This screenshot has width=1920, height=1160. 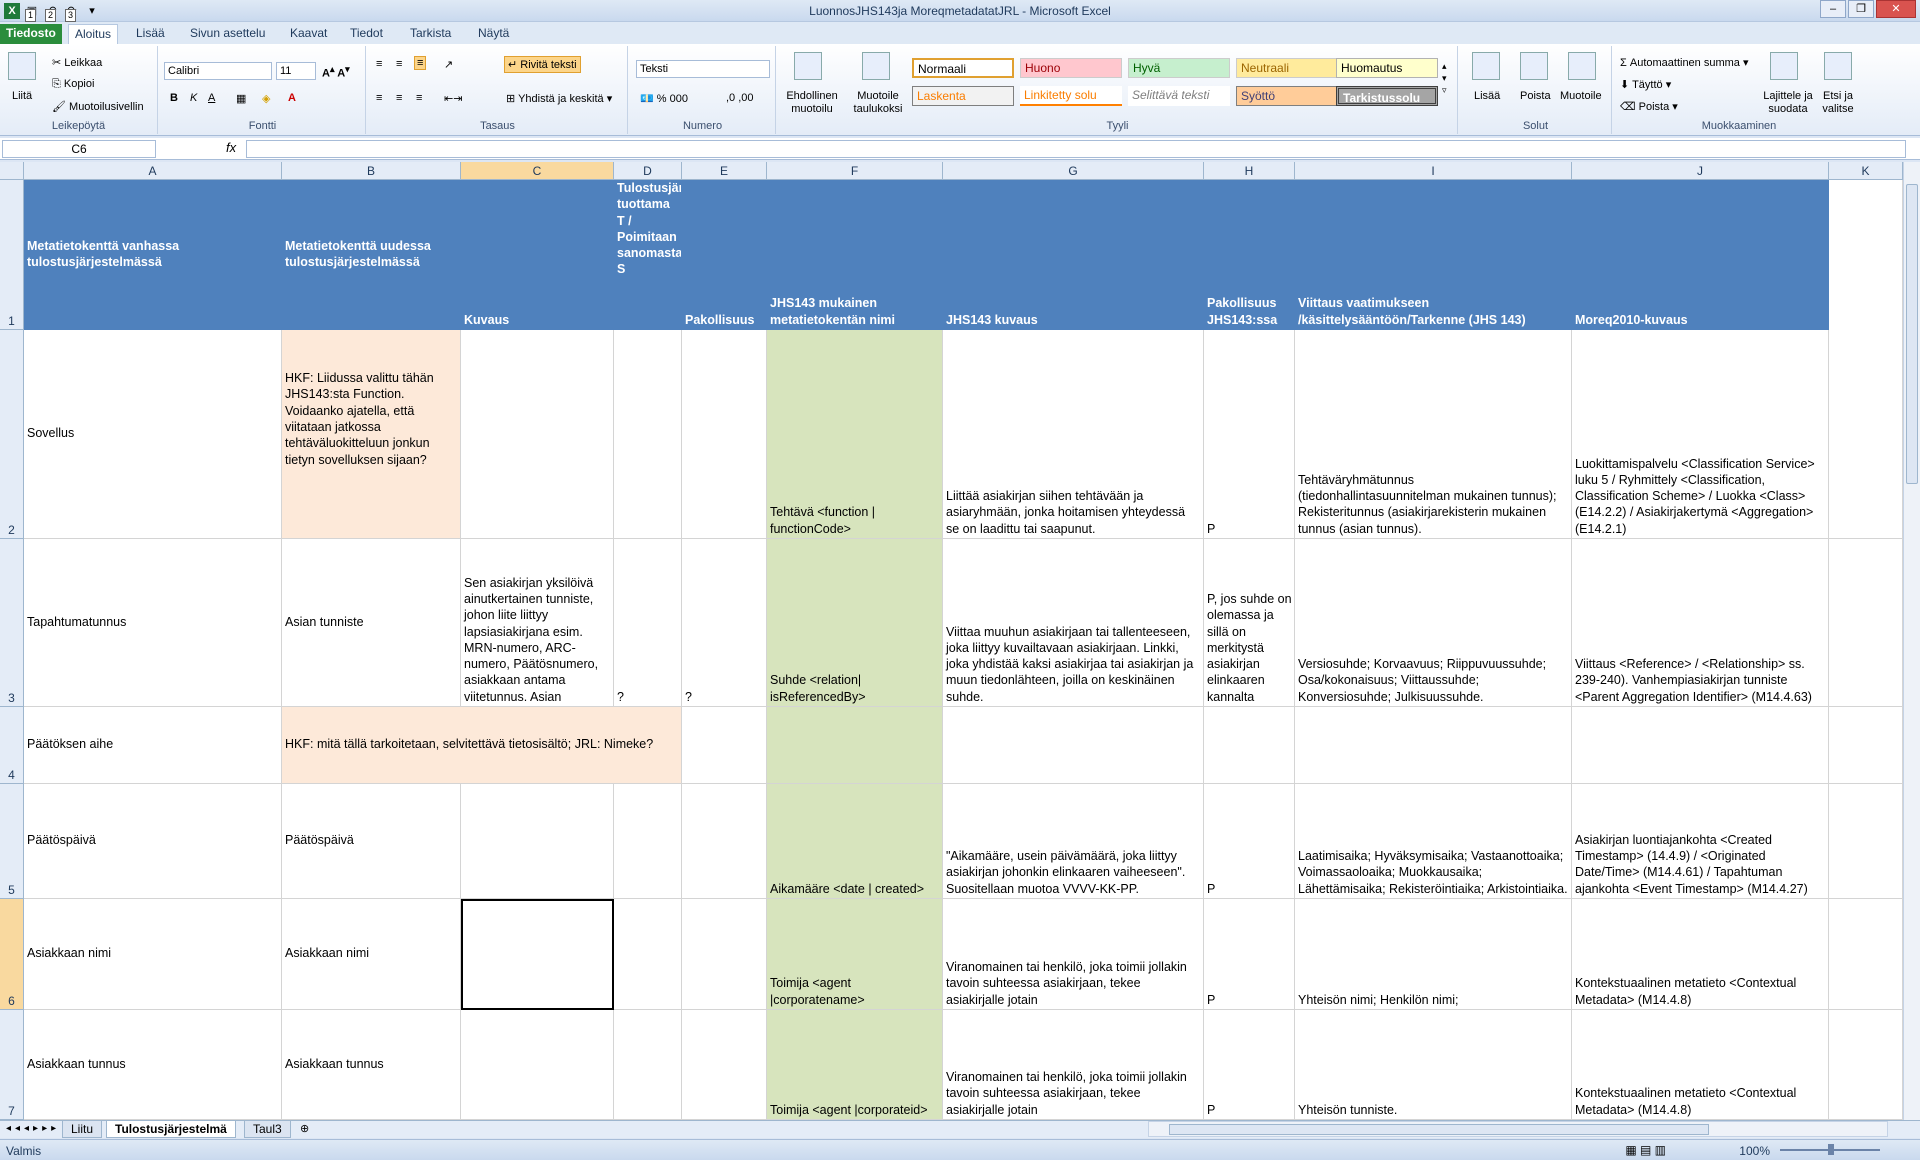 What do you see at coordinates (1249, 745) in the screenshot?
I see `cell-h4` at bounding box center [1249, 745].